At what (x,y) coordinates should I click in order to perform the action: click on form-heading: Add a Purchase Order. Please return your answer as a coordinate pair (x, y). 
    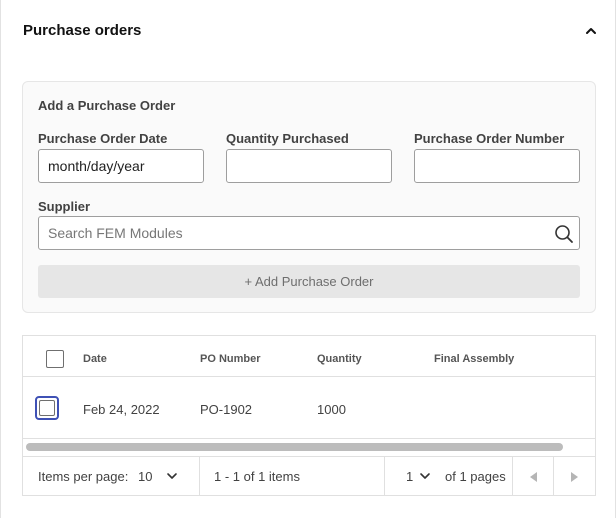
    Looking at the image, I should click on (107, 105).